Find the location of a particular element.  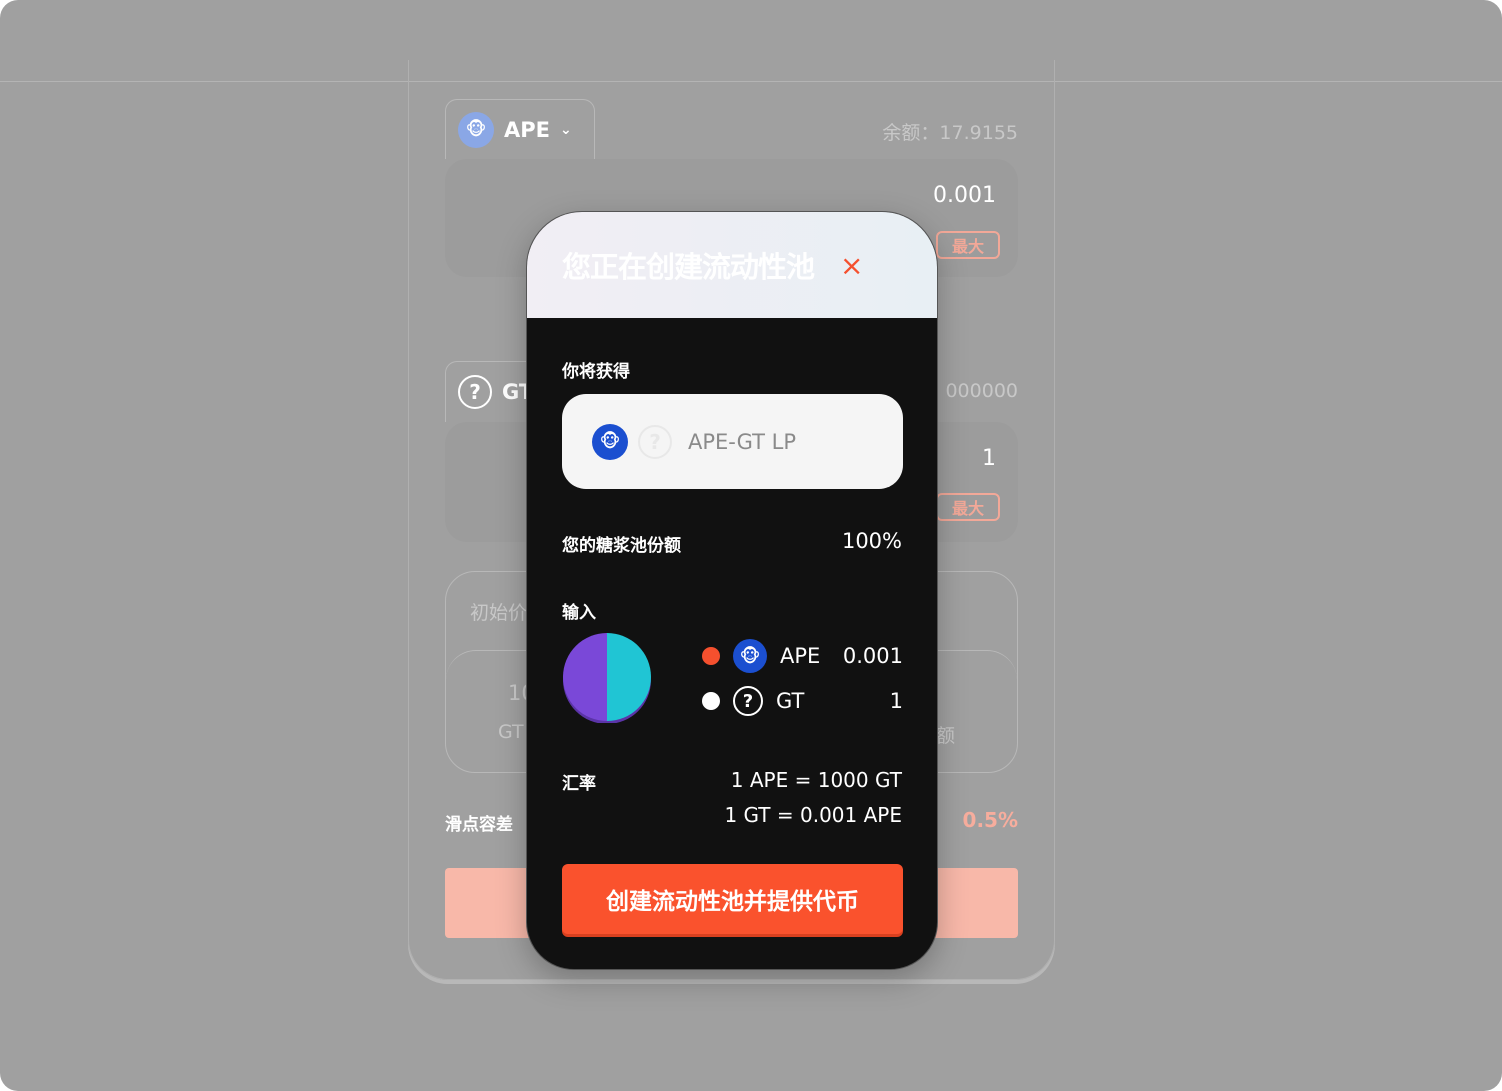

input-symbol: APE is located at coordinates (800, 656).